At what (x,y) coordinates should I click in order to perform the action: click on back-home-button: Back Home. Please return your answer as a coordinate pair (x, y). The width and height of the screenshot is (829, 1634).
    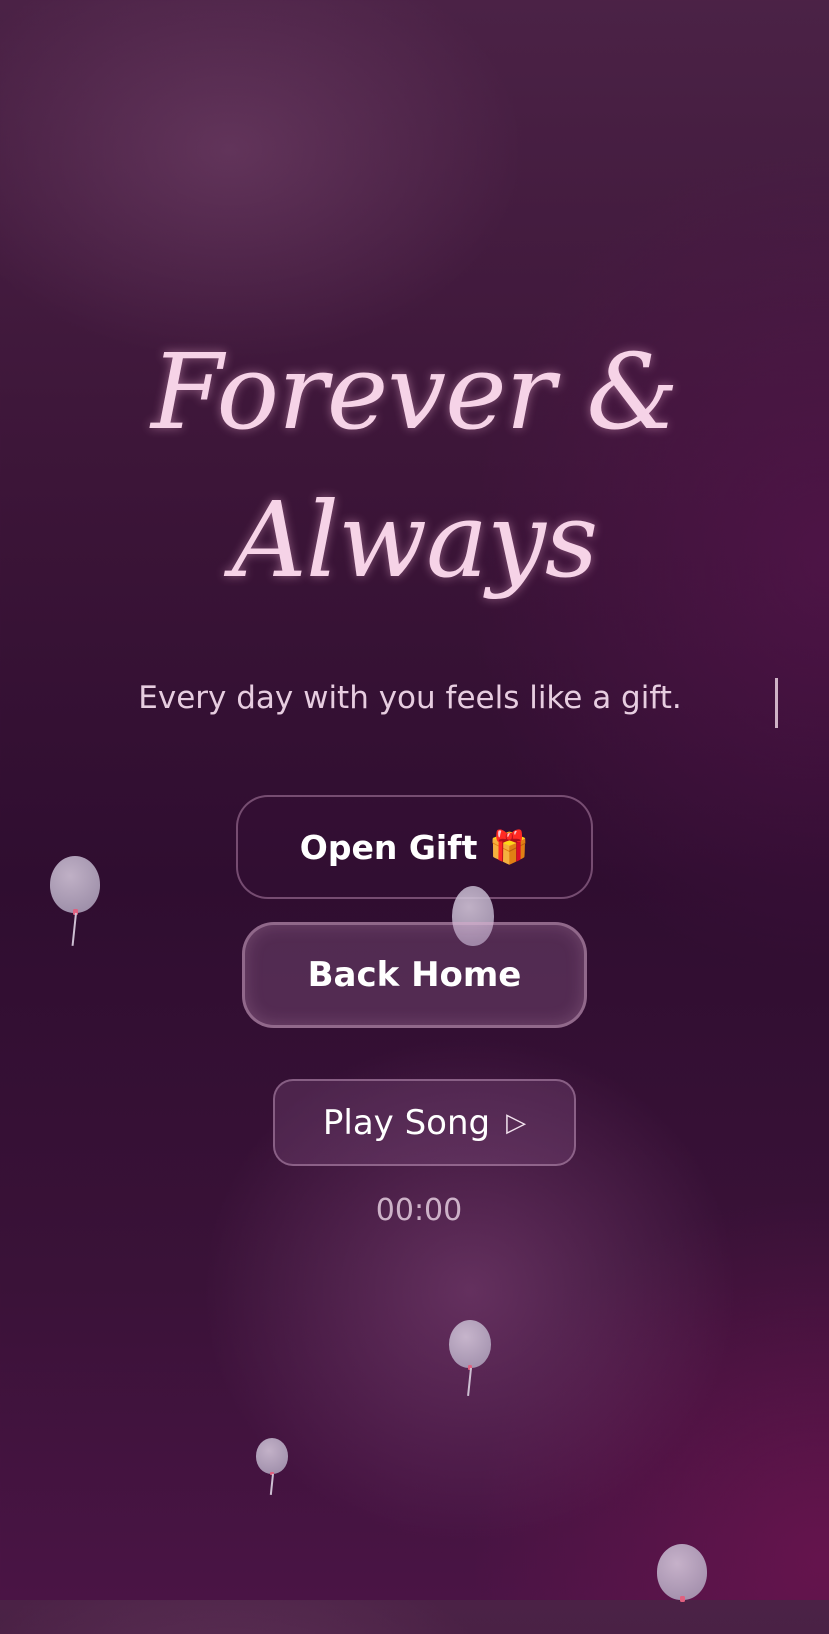
    Looking at the image, I should click on (414, 975).